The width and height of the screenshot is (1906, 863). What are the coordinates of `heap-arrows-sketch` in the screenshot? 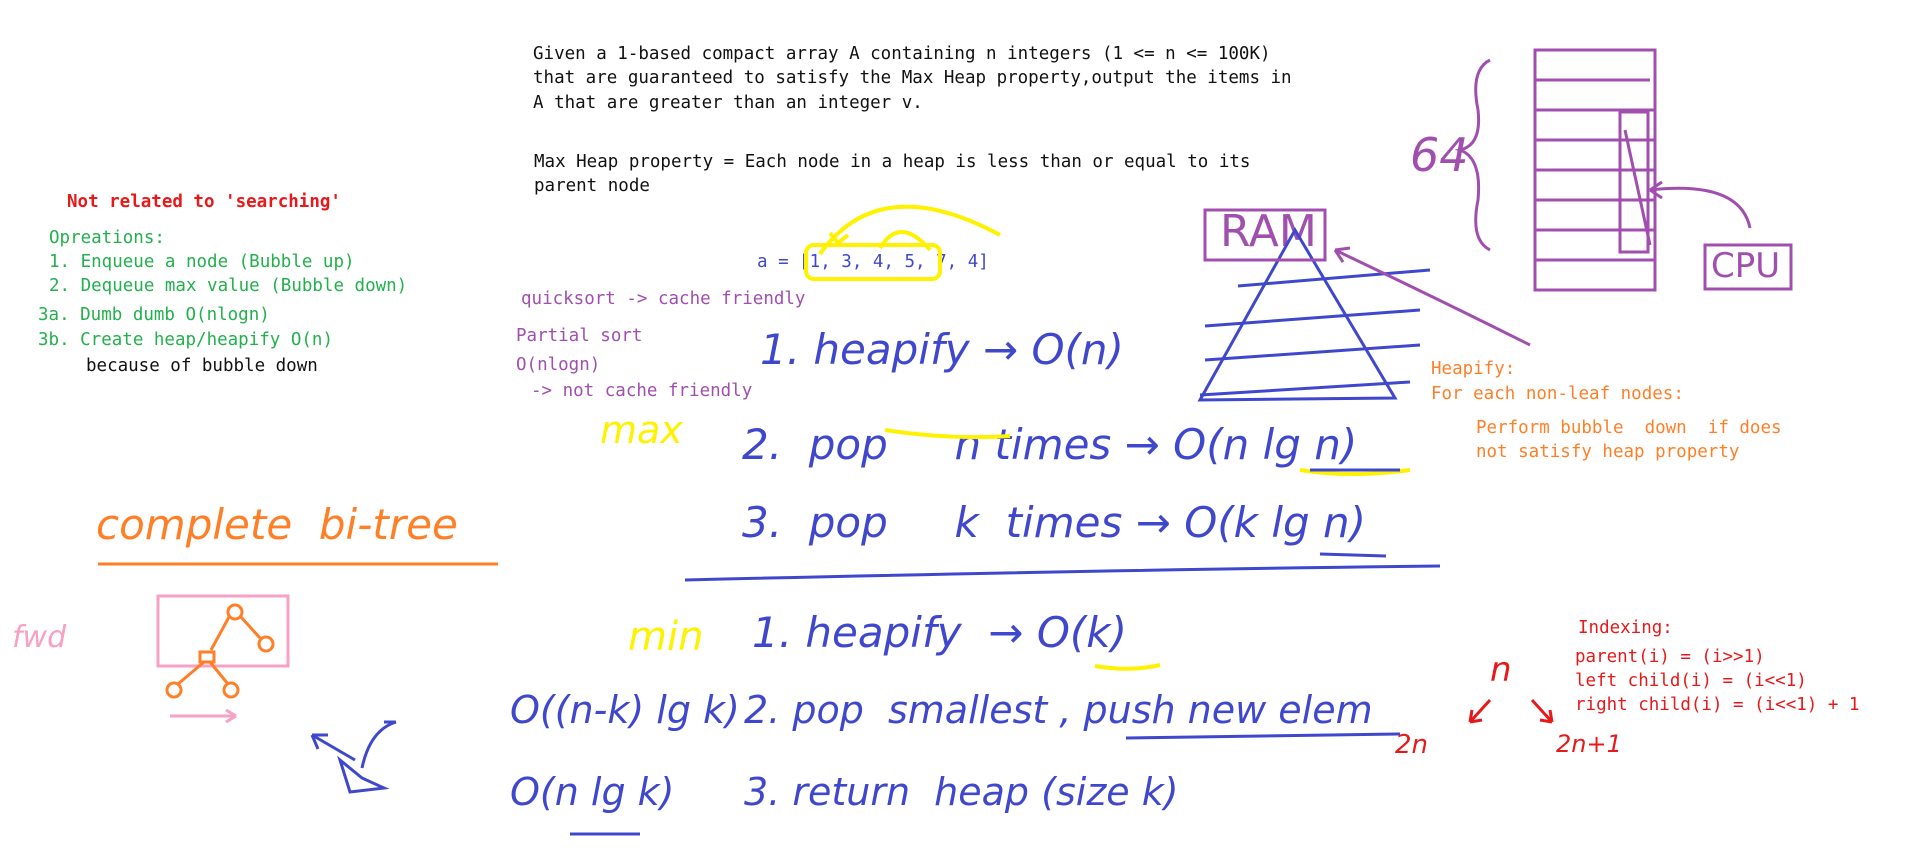 It's located at (353, 757).